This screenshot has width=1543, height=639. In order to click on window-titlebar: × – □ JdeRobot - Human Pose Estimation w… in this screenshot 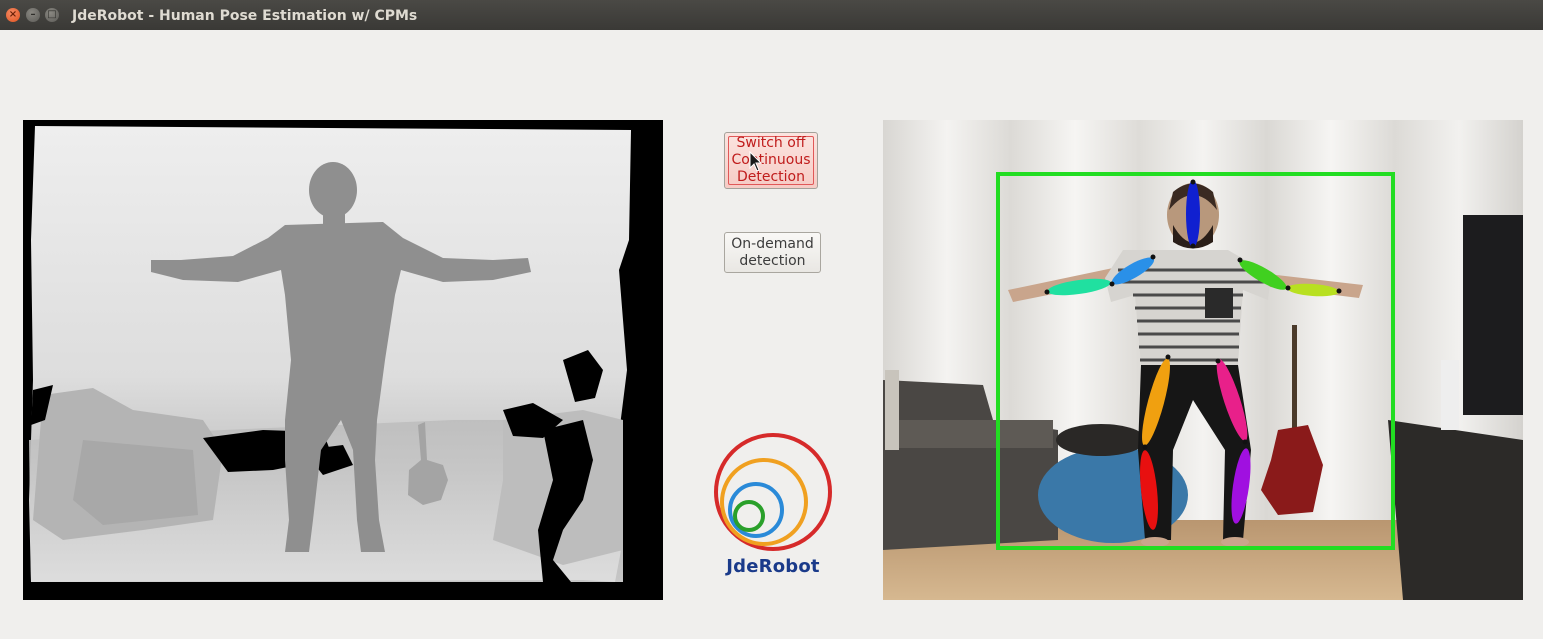, I will do `click(771, 15)`.